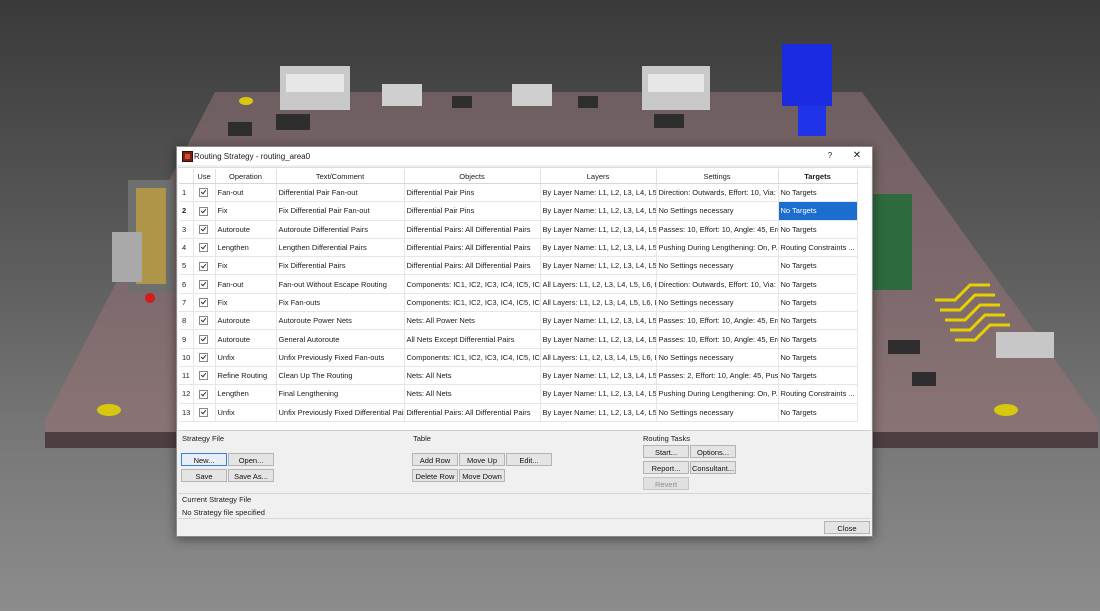 Image resolution: width=1100 pixels, height=611 pixels. Describe the element at coordinates (717, 176) in the screenshot. I see `header-settings: Settings` at that location.